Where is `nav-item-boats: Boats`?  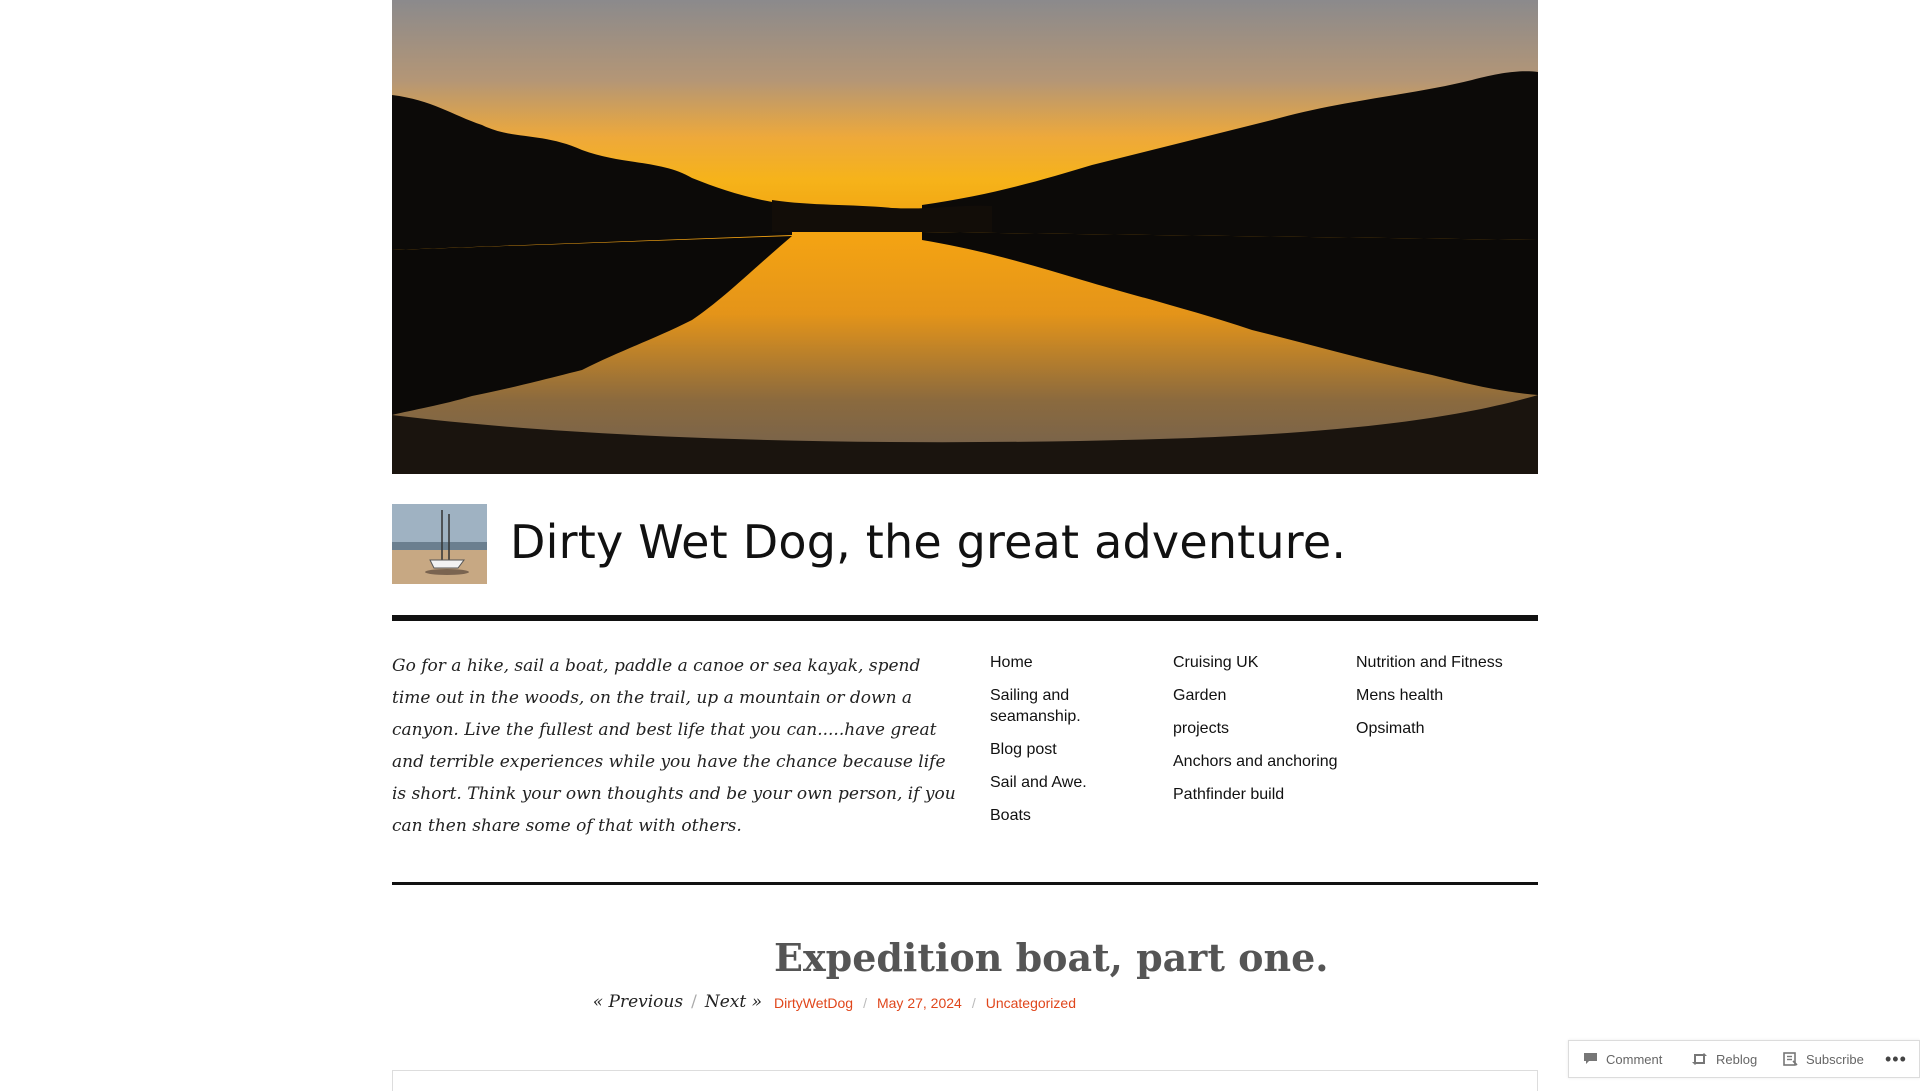
nav-item-boats: Boats is located at coordinates (1075, 815).